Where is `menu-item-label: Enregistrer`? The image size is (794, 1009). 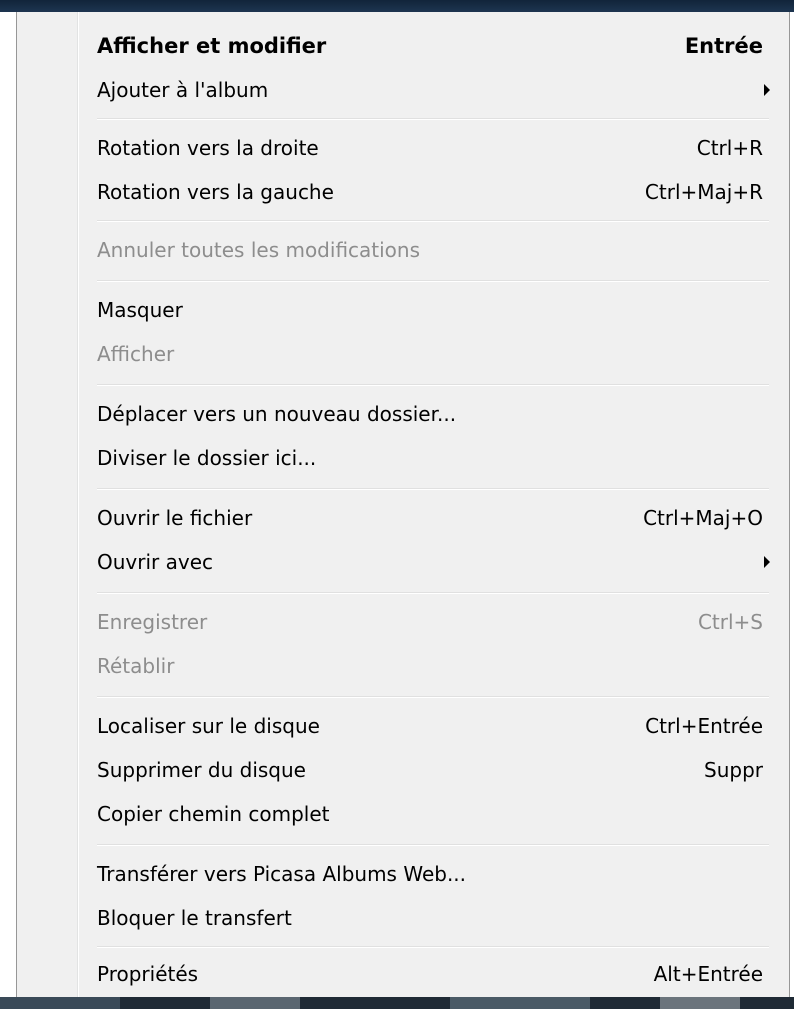 menu-item-label: Enregistrer is located at coordinates (152, 622).